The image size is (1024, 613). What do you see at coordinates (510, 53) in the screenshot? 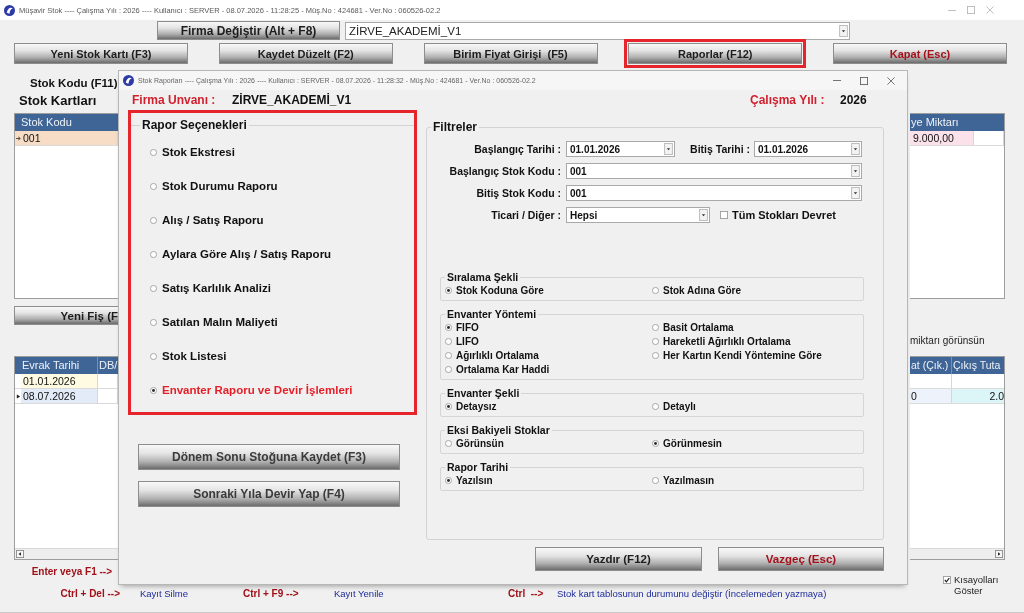
I see `toolbar-button: Birim Fiyat Girişi (F5)` at bounding box center [510, 53].